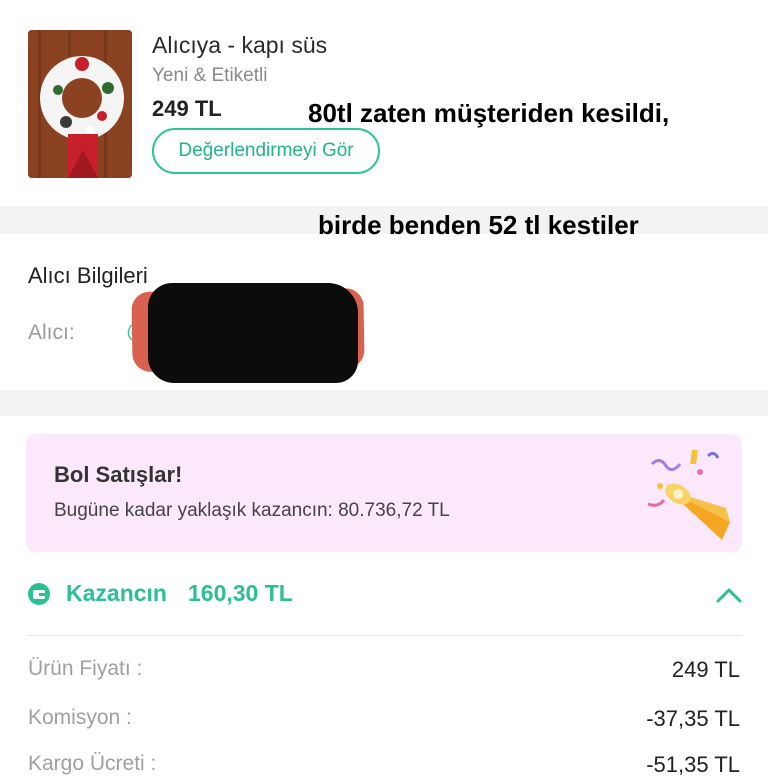 The width and height of the screenshot is (768, 778). What do you see at coordinates (266, 151) in the screenshot?
I see `view-review-button: Değerlendirmeyi Gör` at bounding box center [266, 151].